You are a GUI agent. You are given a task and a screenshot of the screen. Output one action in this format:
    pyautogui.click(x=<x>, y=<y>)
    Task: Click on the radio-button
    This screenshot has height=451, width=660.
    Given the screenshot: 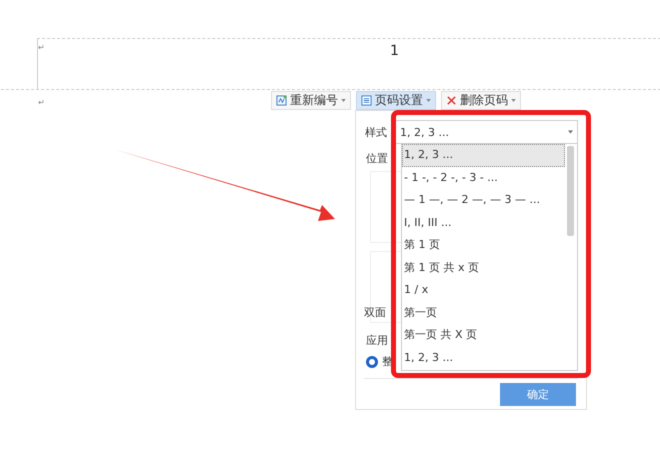 What is the action you would take?
    pyautogui.click(x=372, y=362)
    